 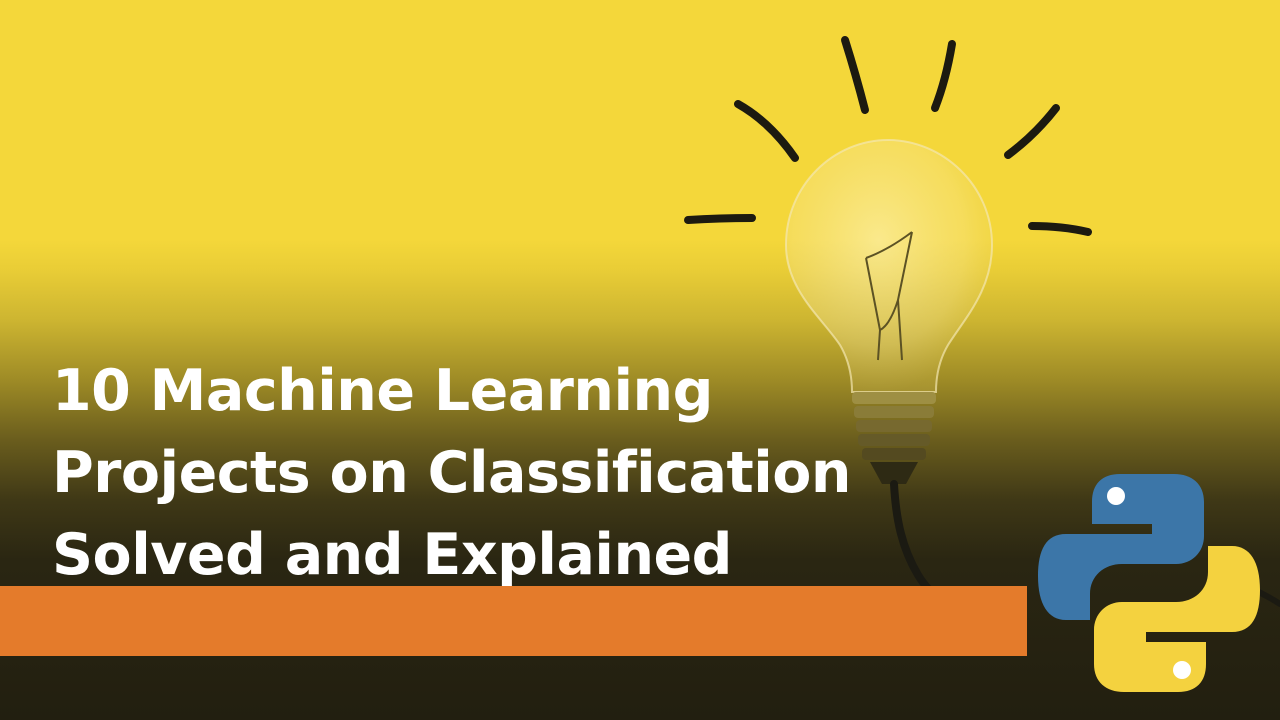 What do you see at coordinates (1149, 583) in the screenshot?
I see `python-logo-icon` at bounding box center [1149, 583].